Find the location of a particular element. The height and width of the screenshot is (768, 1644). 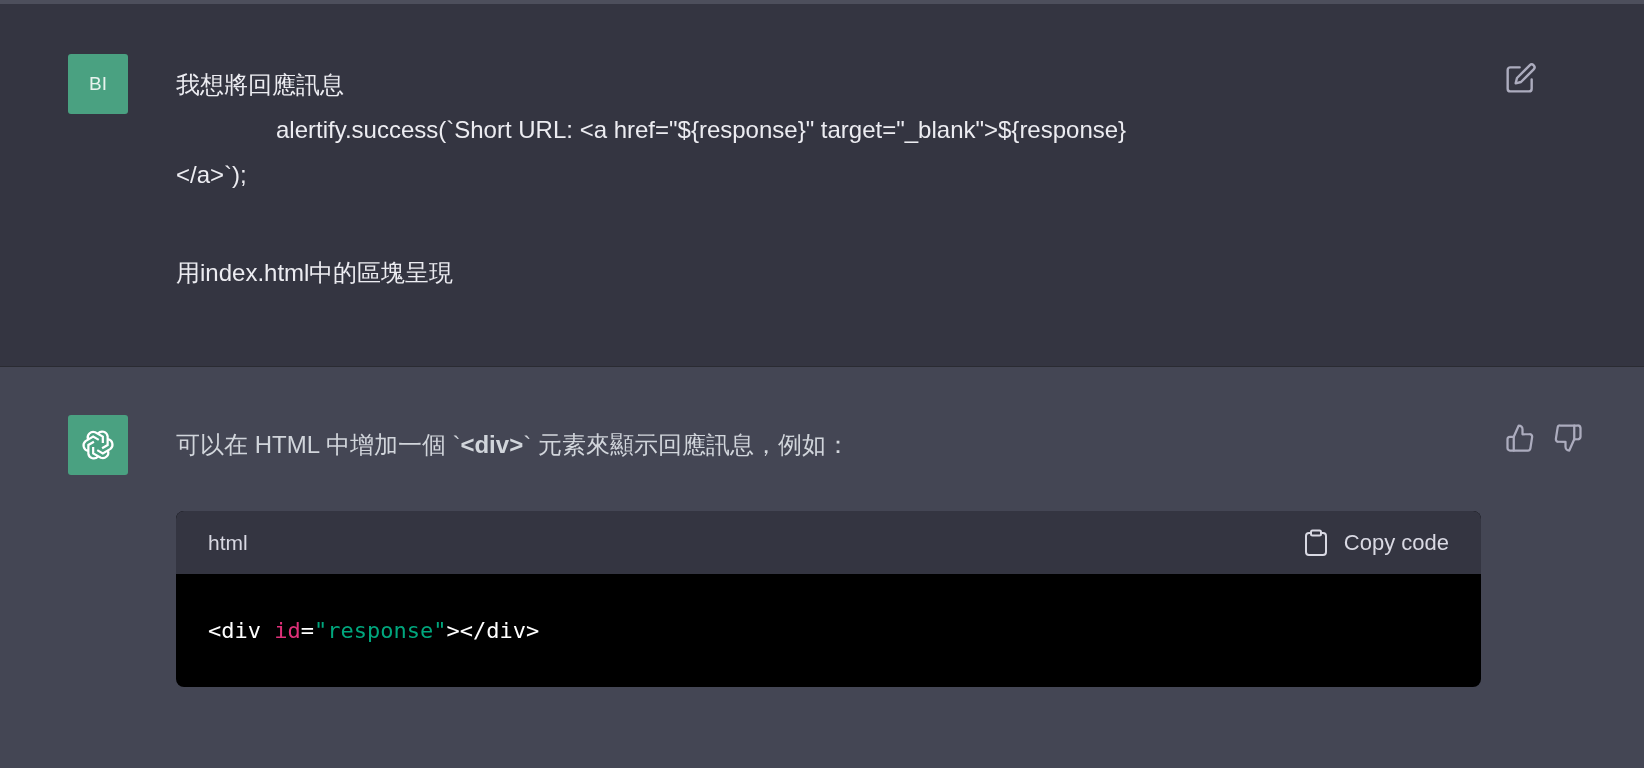

edit-icon is located at coordinates (1521, 78).